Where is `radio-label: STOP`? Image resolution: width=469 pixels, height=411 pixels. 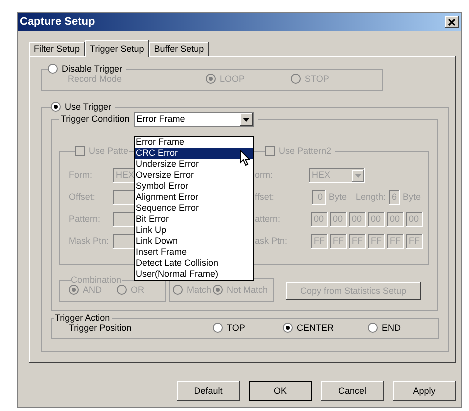
radio-label: STOP is located at coordinates (317, 79).